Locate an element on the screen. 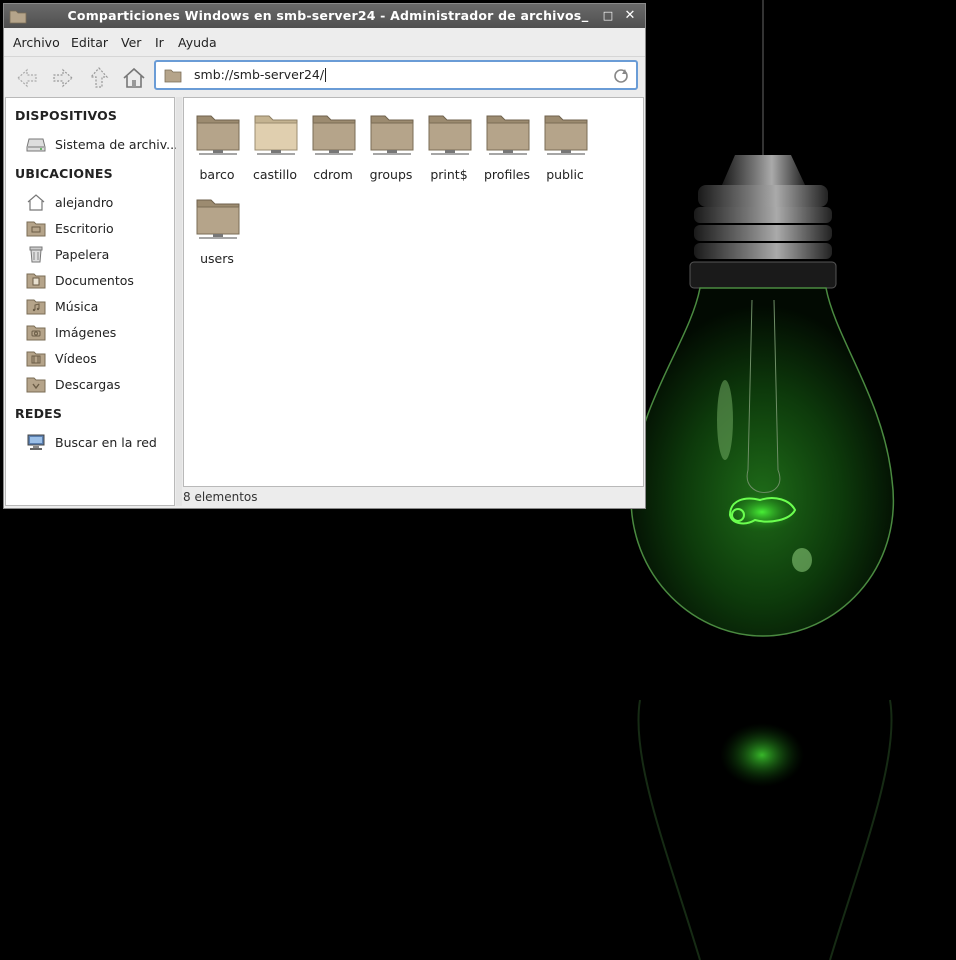  file-item-groups: groups is located at coordinates (391, 142).